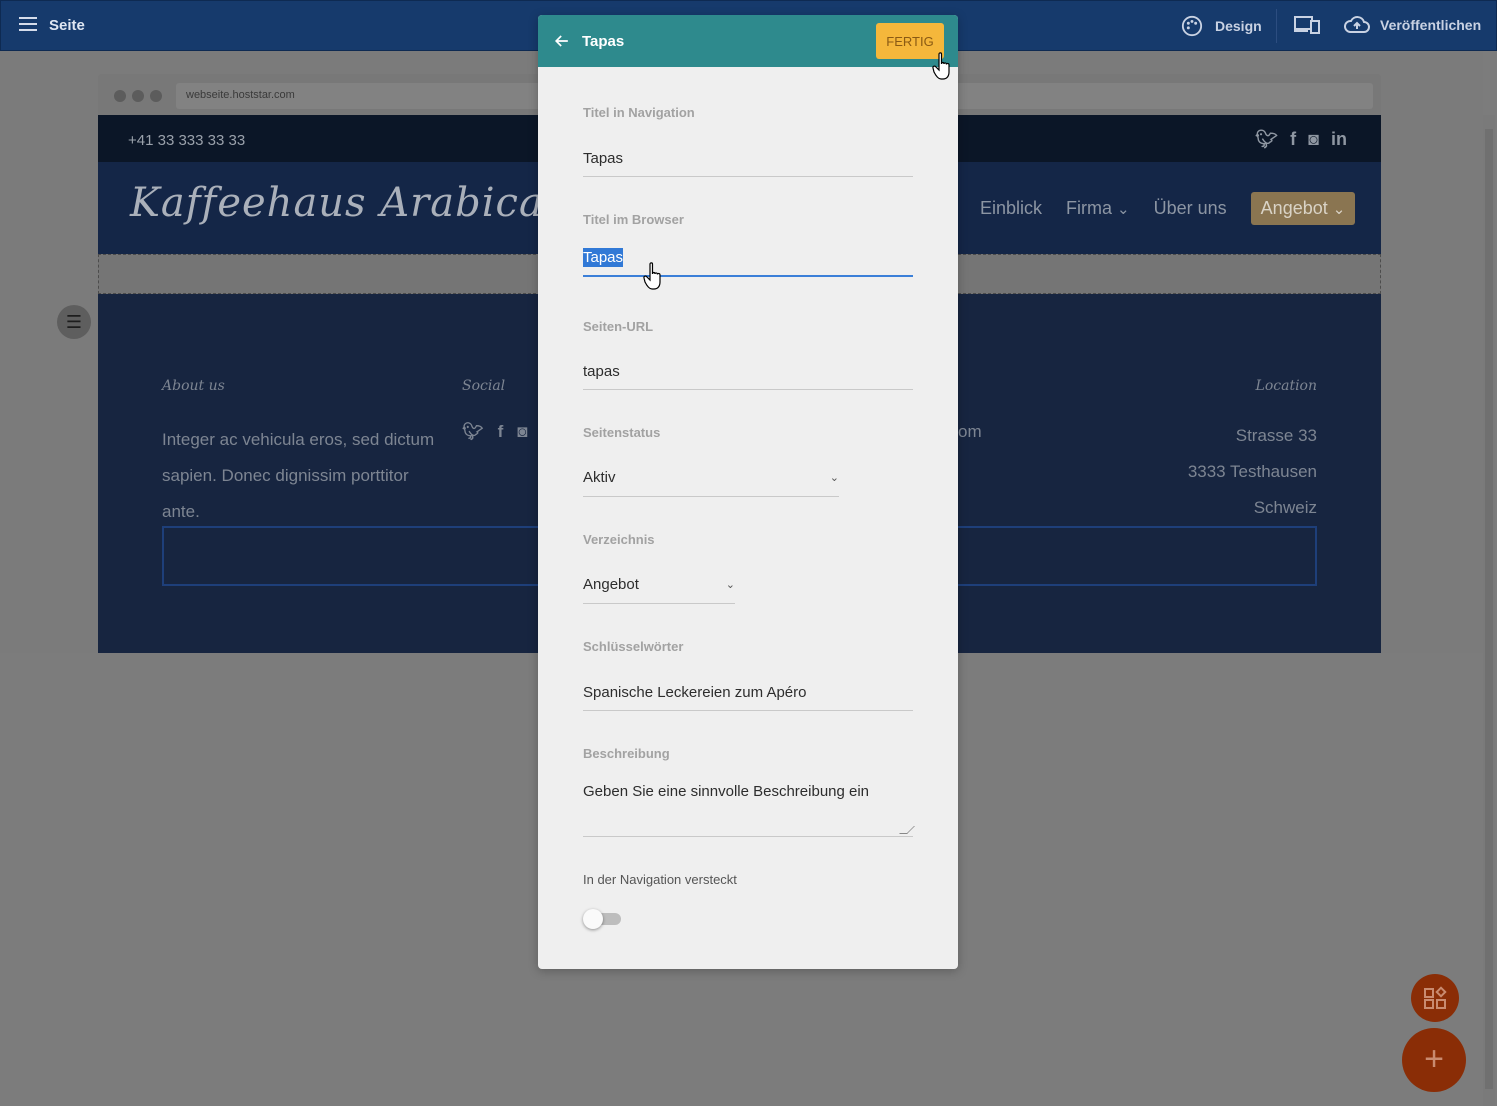  I want to click on site-logo: Kaffeehaus Arabica, so click(337, 203).